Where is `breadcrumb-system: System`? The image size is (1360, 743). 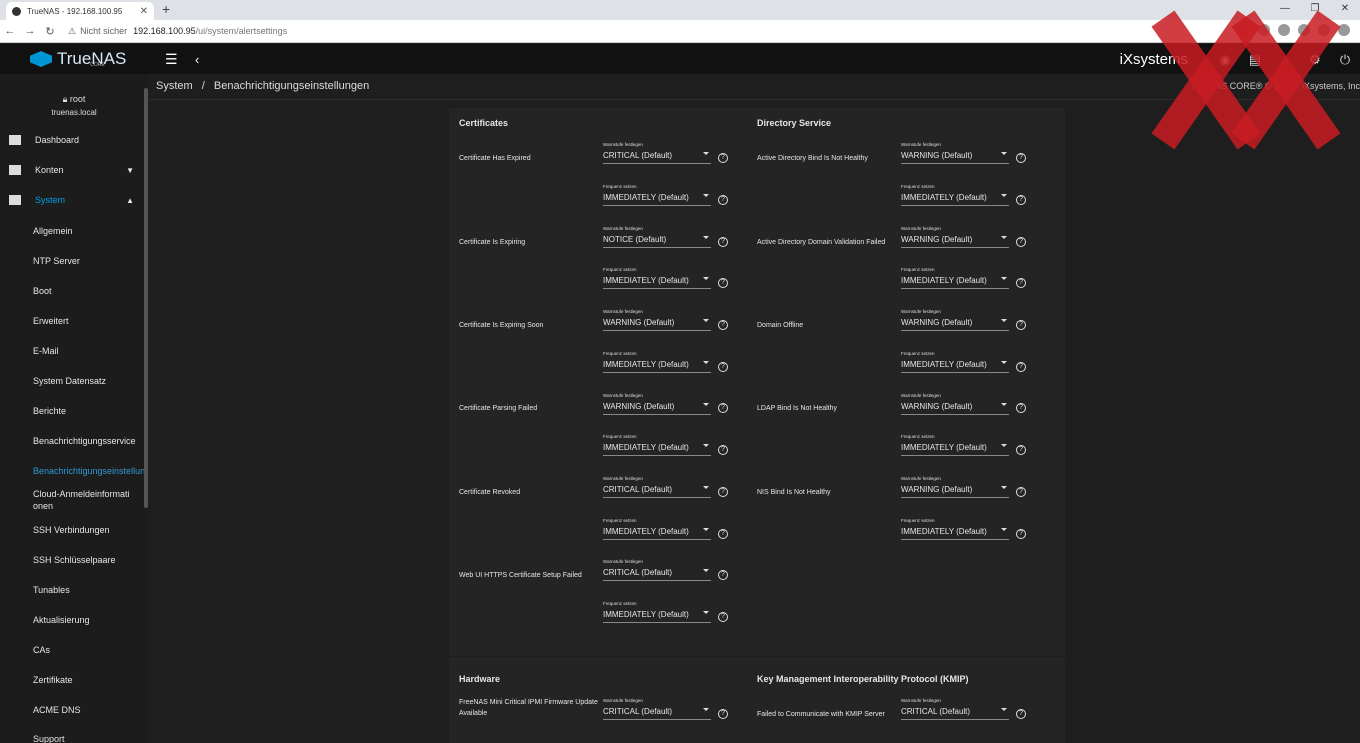
breadcrumb-system: System is located at coordinates (174, 86).